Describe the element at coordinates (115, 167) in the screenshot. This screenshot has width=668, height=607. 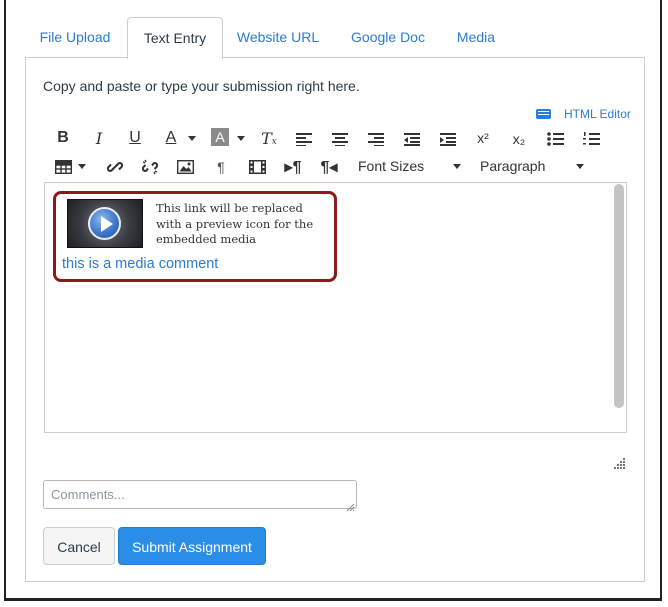
I see `link-icon` at that location.